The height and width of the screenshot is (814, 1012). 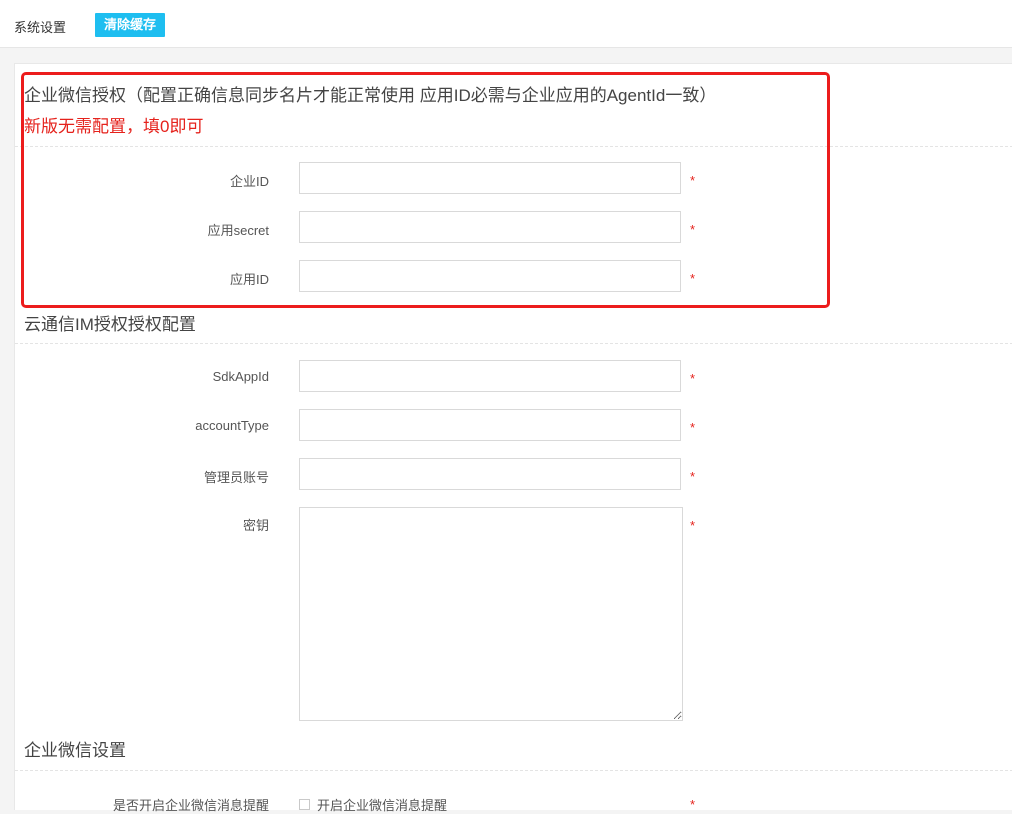 What do you see at coordinates (249, 279) in the screenshot?
I see `app-id-label: 应用ID` at bounding box center [249, 279].